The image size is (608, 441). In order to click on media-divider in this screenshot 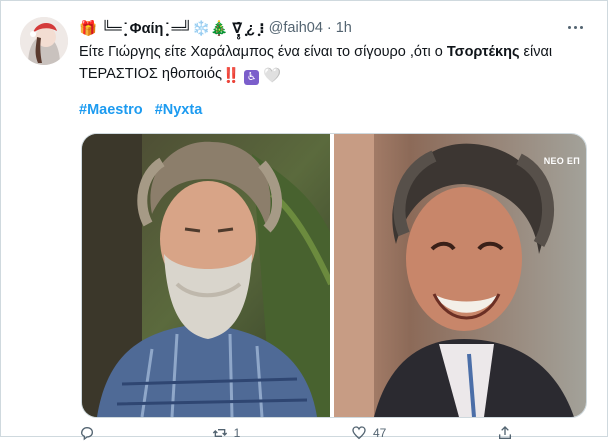, I will do `click(331, 275)`.